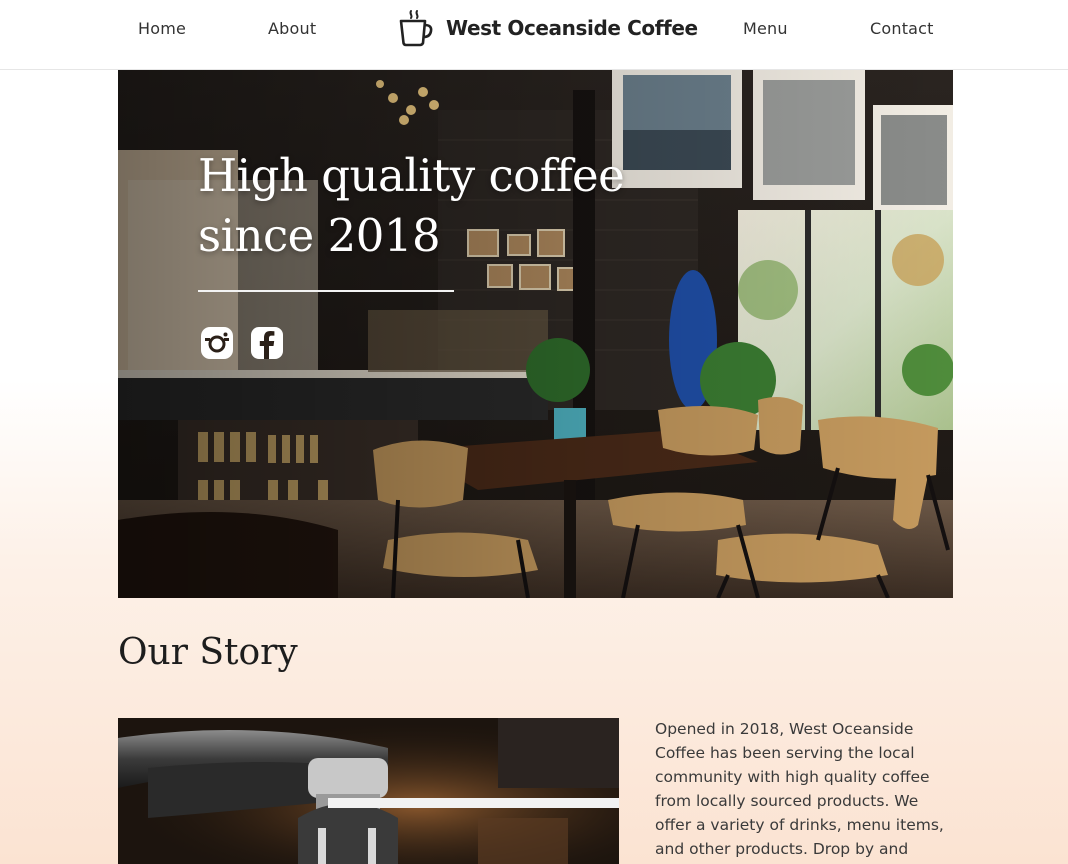 The width and height of the screenshot is (1068, 864). I want to click on nav-link-about: About, so click(292, 28).